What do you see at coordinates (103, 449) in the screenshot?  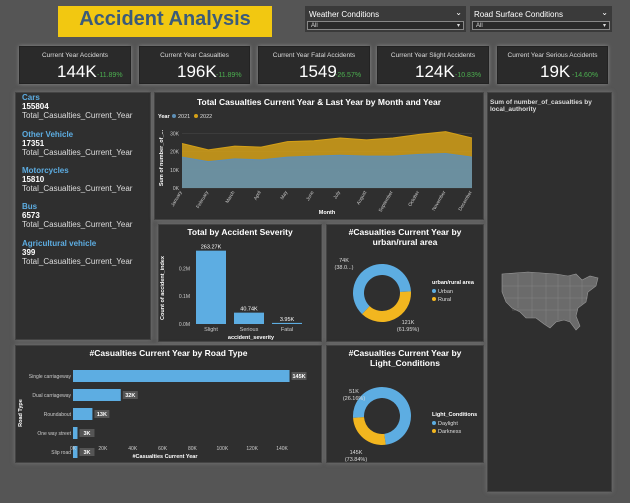 I see `x-tick-label: 20K` at bounding box center [103, 449].